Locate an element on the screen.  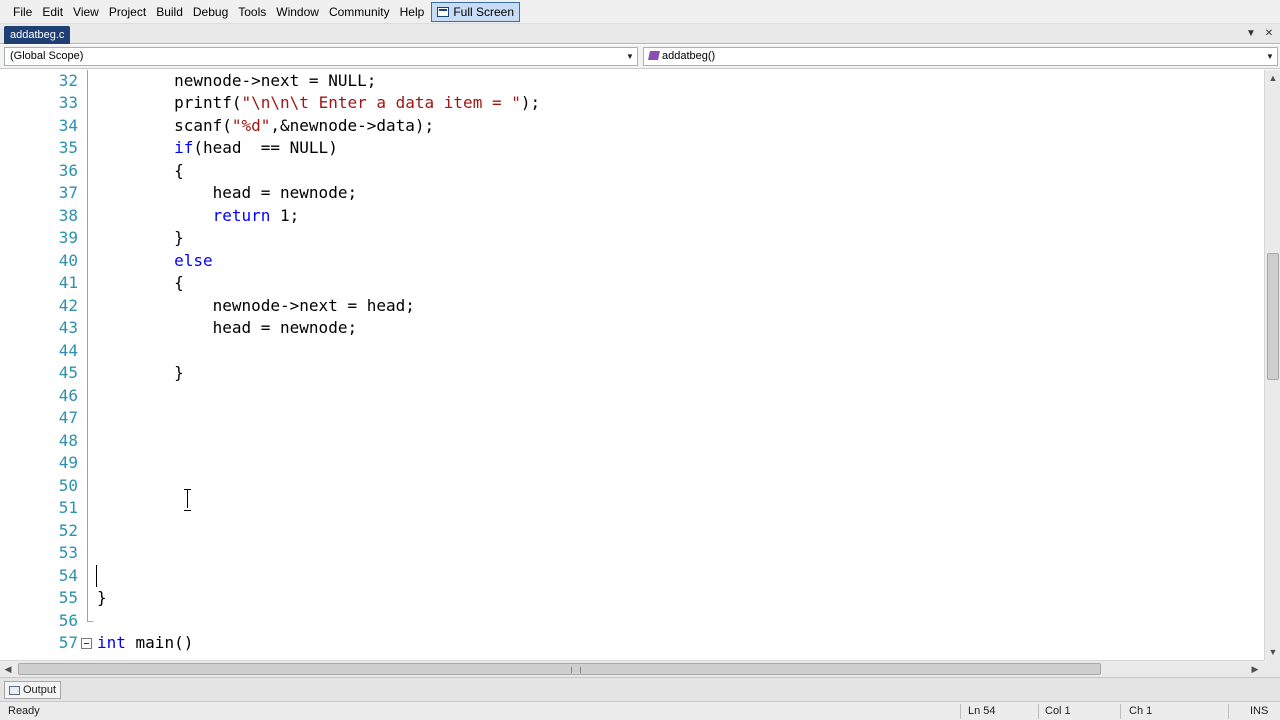
code-line: int main() is located at coordinates (145, 642).